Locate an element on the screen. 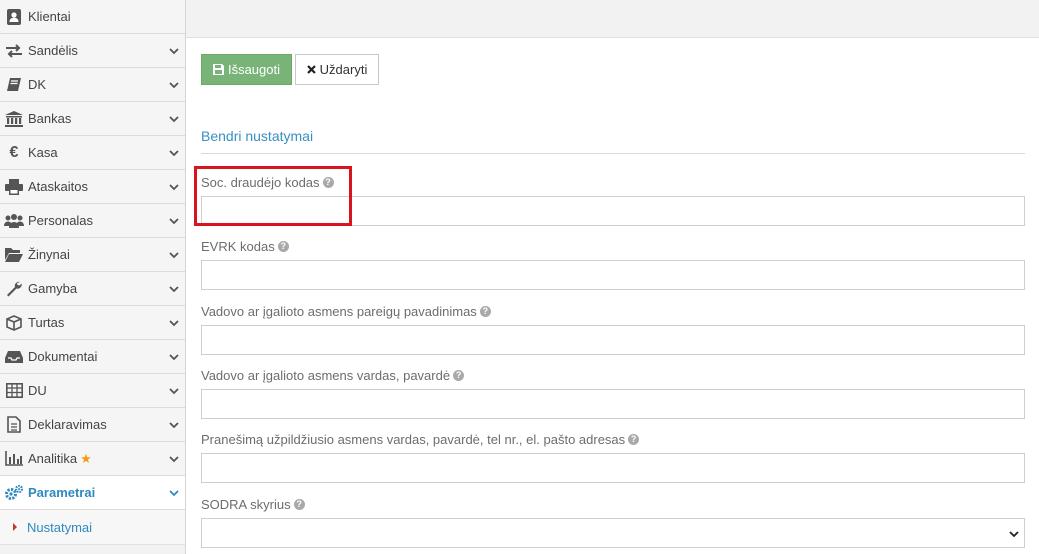 The height and width of the screenshot is (554, 1039). wrench-icon is located at coordinates (14, 289).